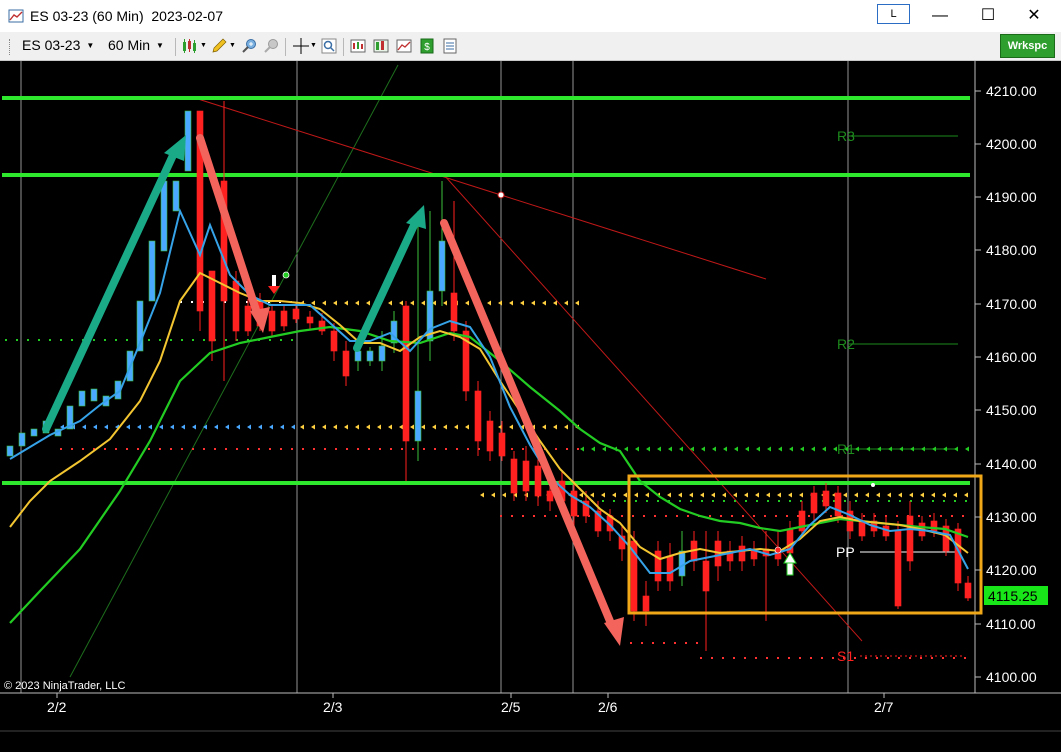 The image size is (1061, 752). I want to click on zoom-in-icon, so click(249, 46).